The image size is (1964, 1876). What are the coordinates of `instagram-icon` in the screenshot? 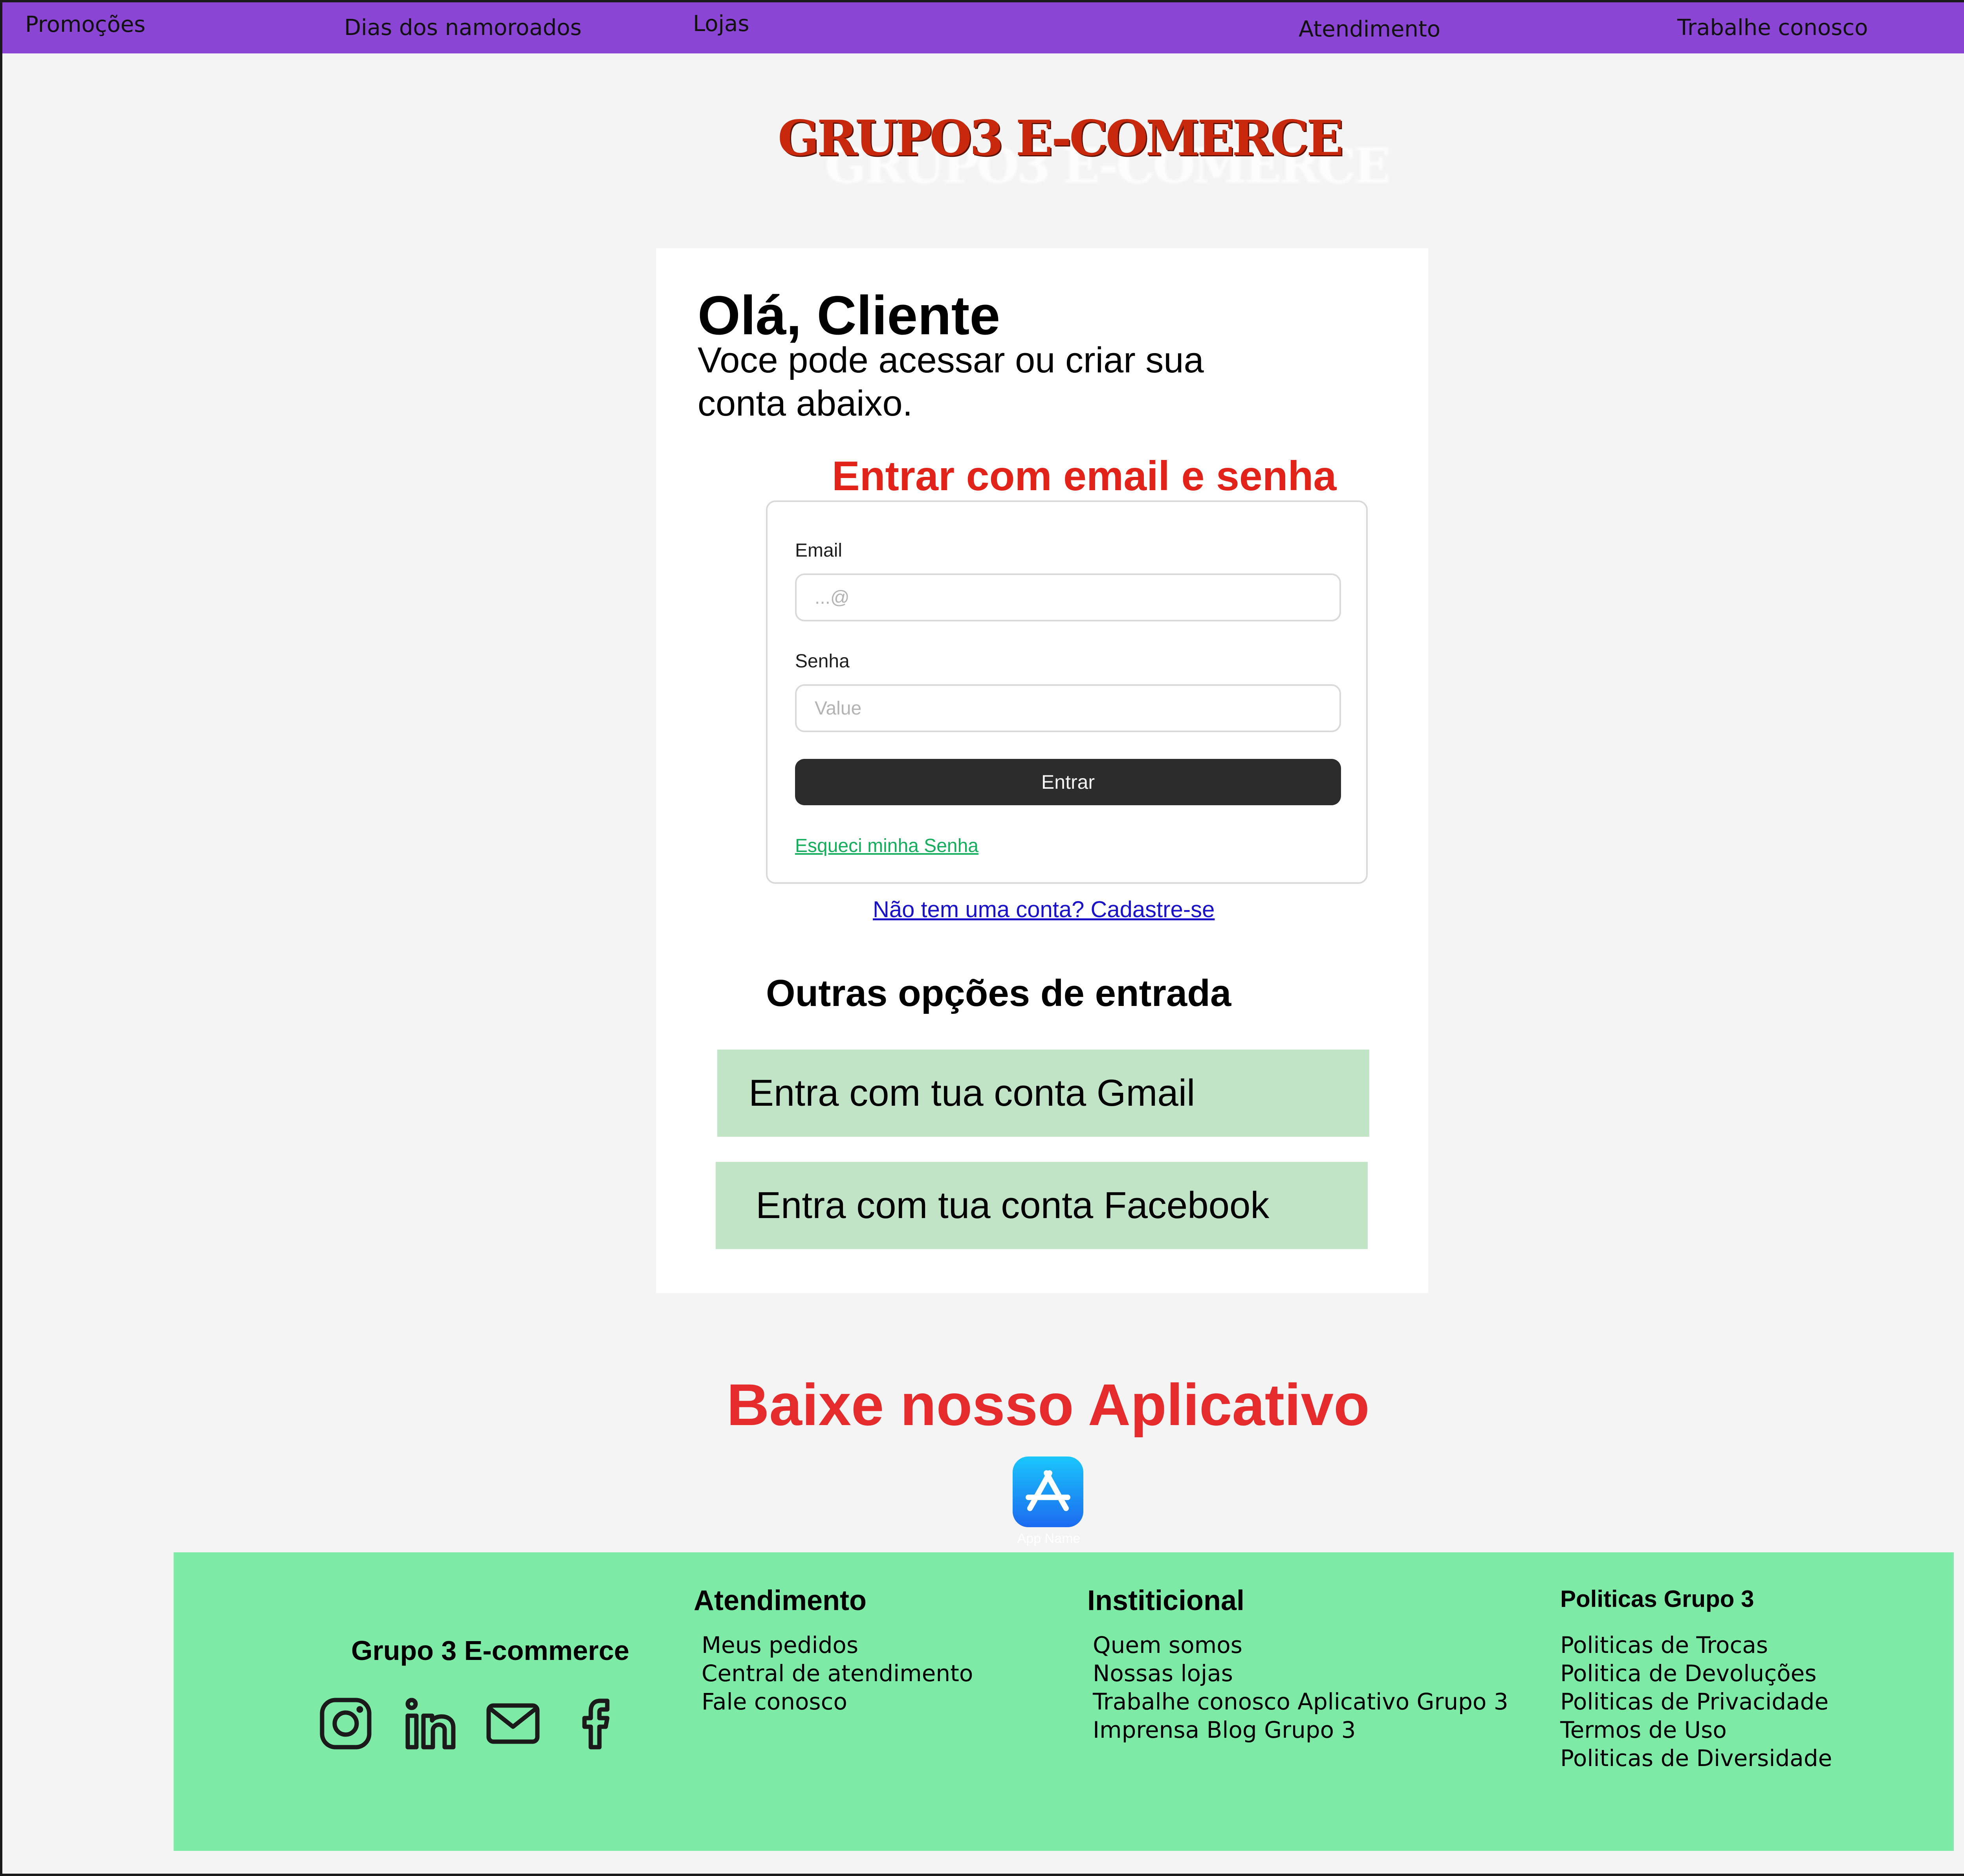 It's located at (345, 1723).